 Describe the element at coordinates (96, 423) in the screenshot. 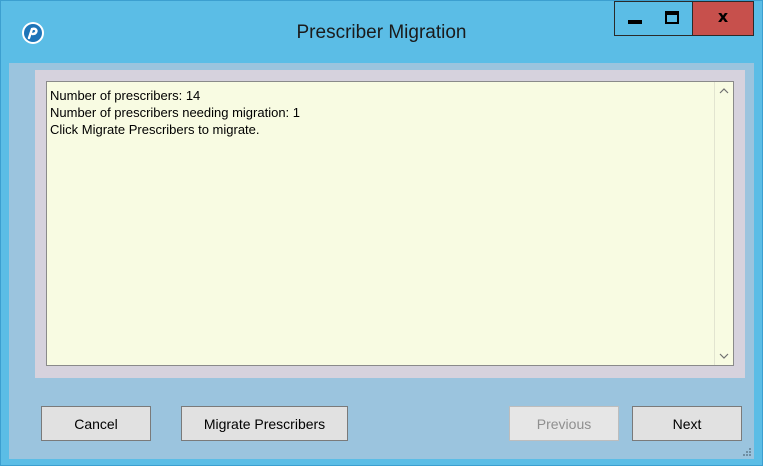

I see `cancel-button: Cancel` at that location.